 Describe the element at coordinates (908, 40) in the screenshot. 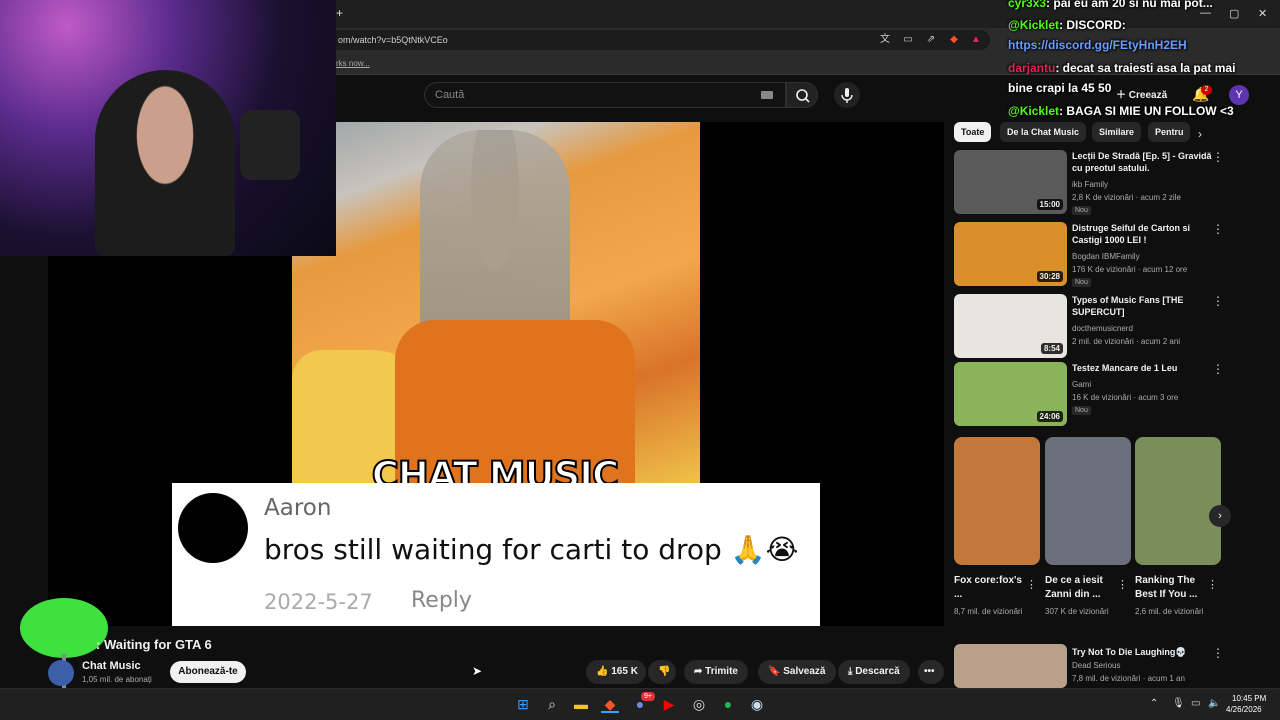

I see `cast-icon: ▭` at that location.